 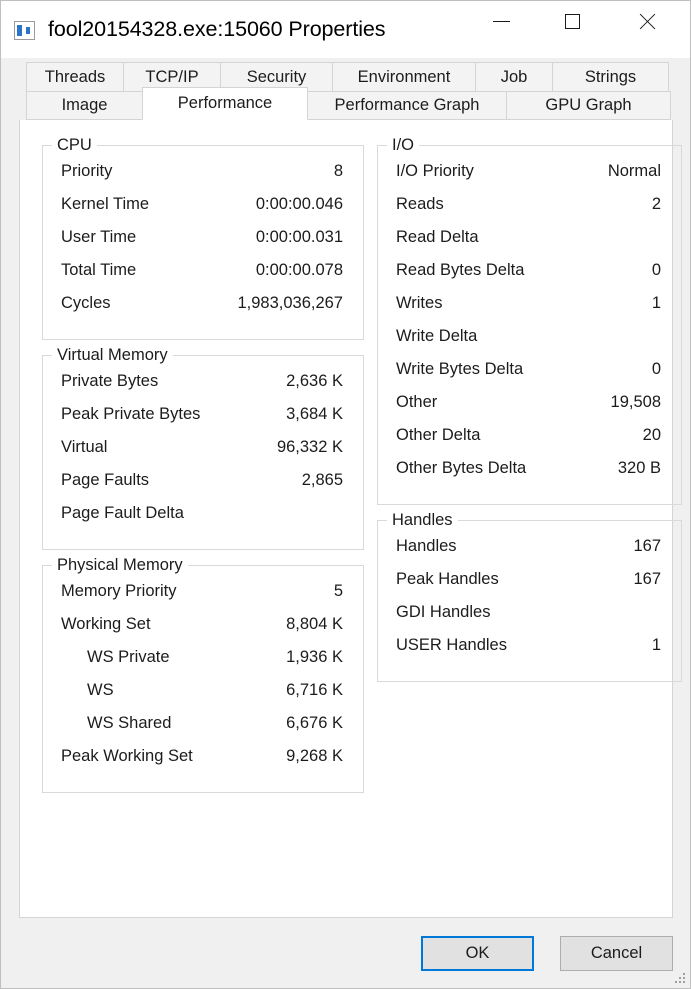 I want to click on tab-job: Job, so click(x=514, y=76).